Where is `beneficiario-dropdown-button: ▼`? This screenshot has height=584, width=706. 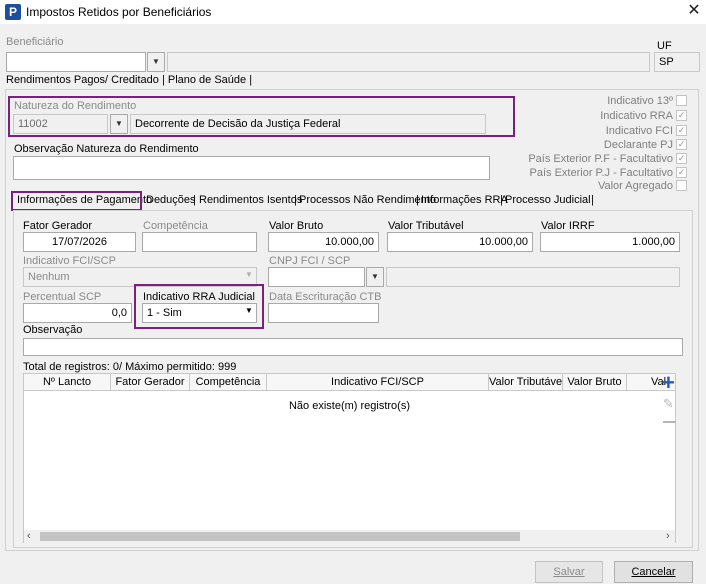 beneficiario-dropdown-button: ▼ is located at coordinates (156, 62).